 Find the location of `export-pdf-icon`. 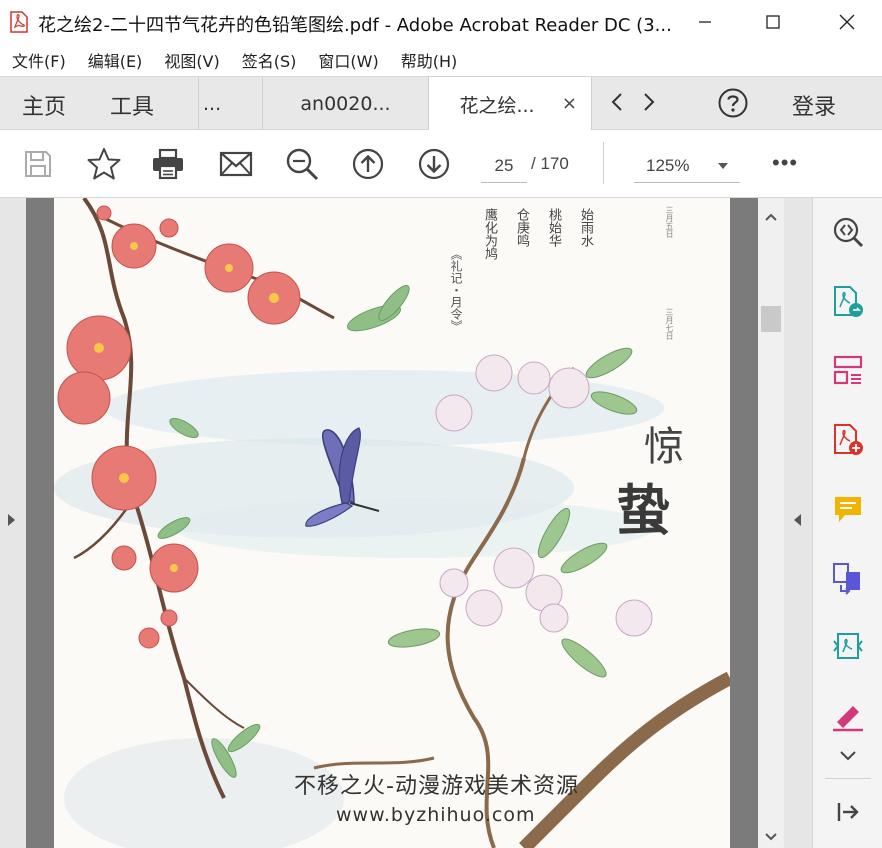

export-pdf-icon is located at coordinates (848, 302).